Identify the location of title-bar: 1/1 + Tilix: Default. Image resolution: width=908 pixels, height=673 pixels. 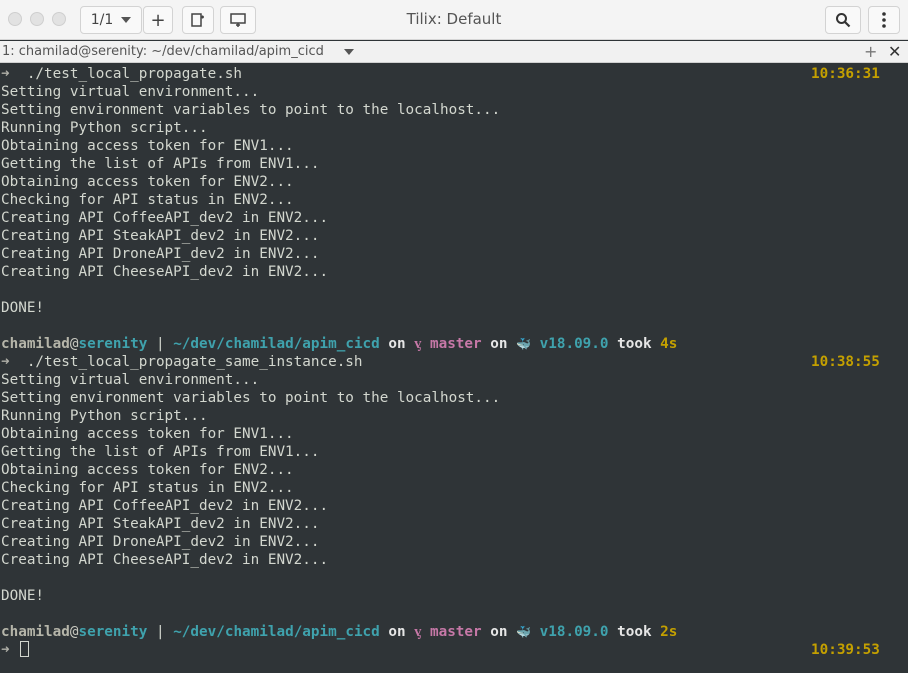
(454, 20).